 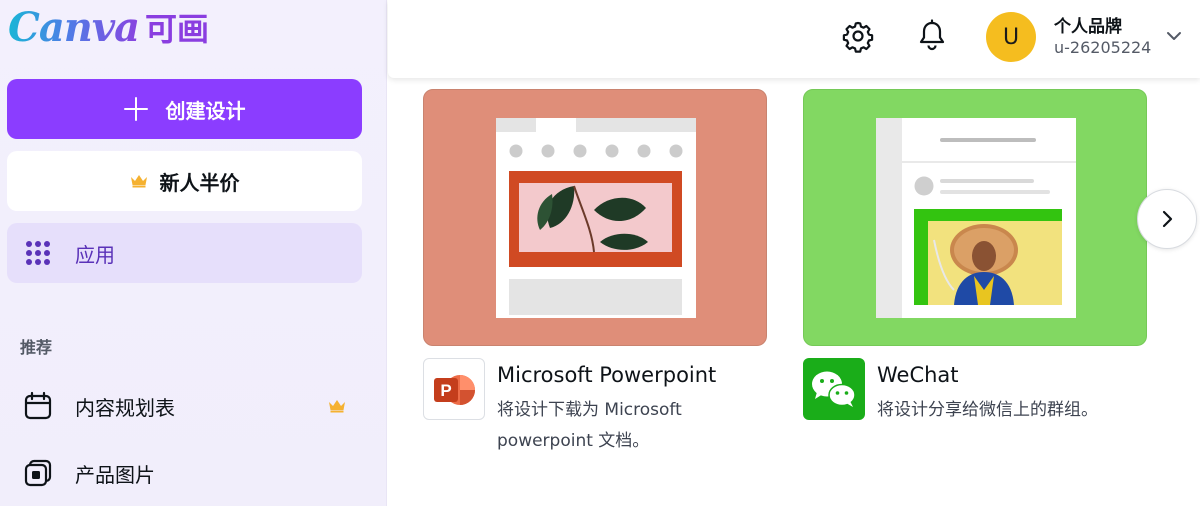 What do you see at coordinates (184, 406) in the screenshot?
I see `sidebar-item-content-planner: 内容规划表` at bounding box center [184, 406].